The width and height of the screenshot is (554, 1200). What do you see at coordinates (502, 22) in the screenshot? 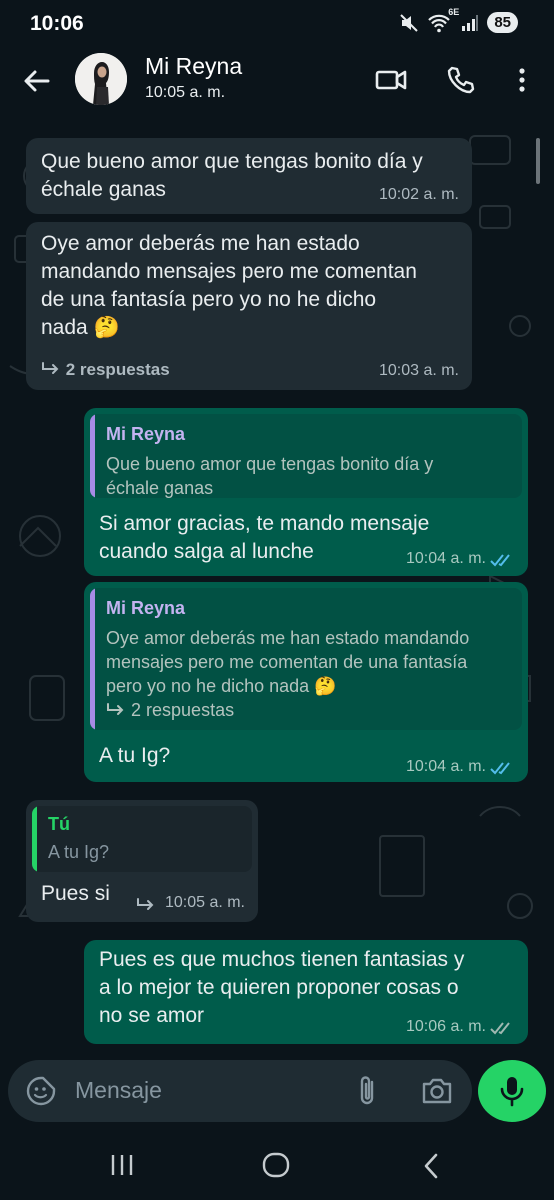
I see `battery-indicator: 85` at bounding box center [502, 22].